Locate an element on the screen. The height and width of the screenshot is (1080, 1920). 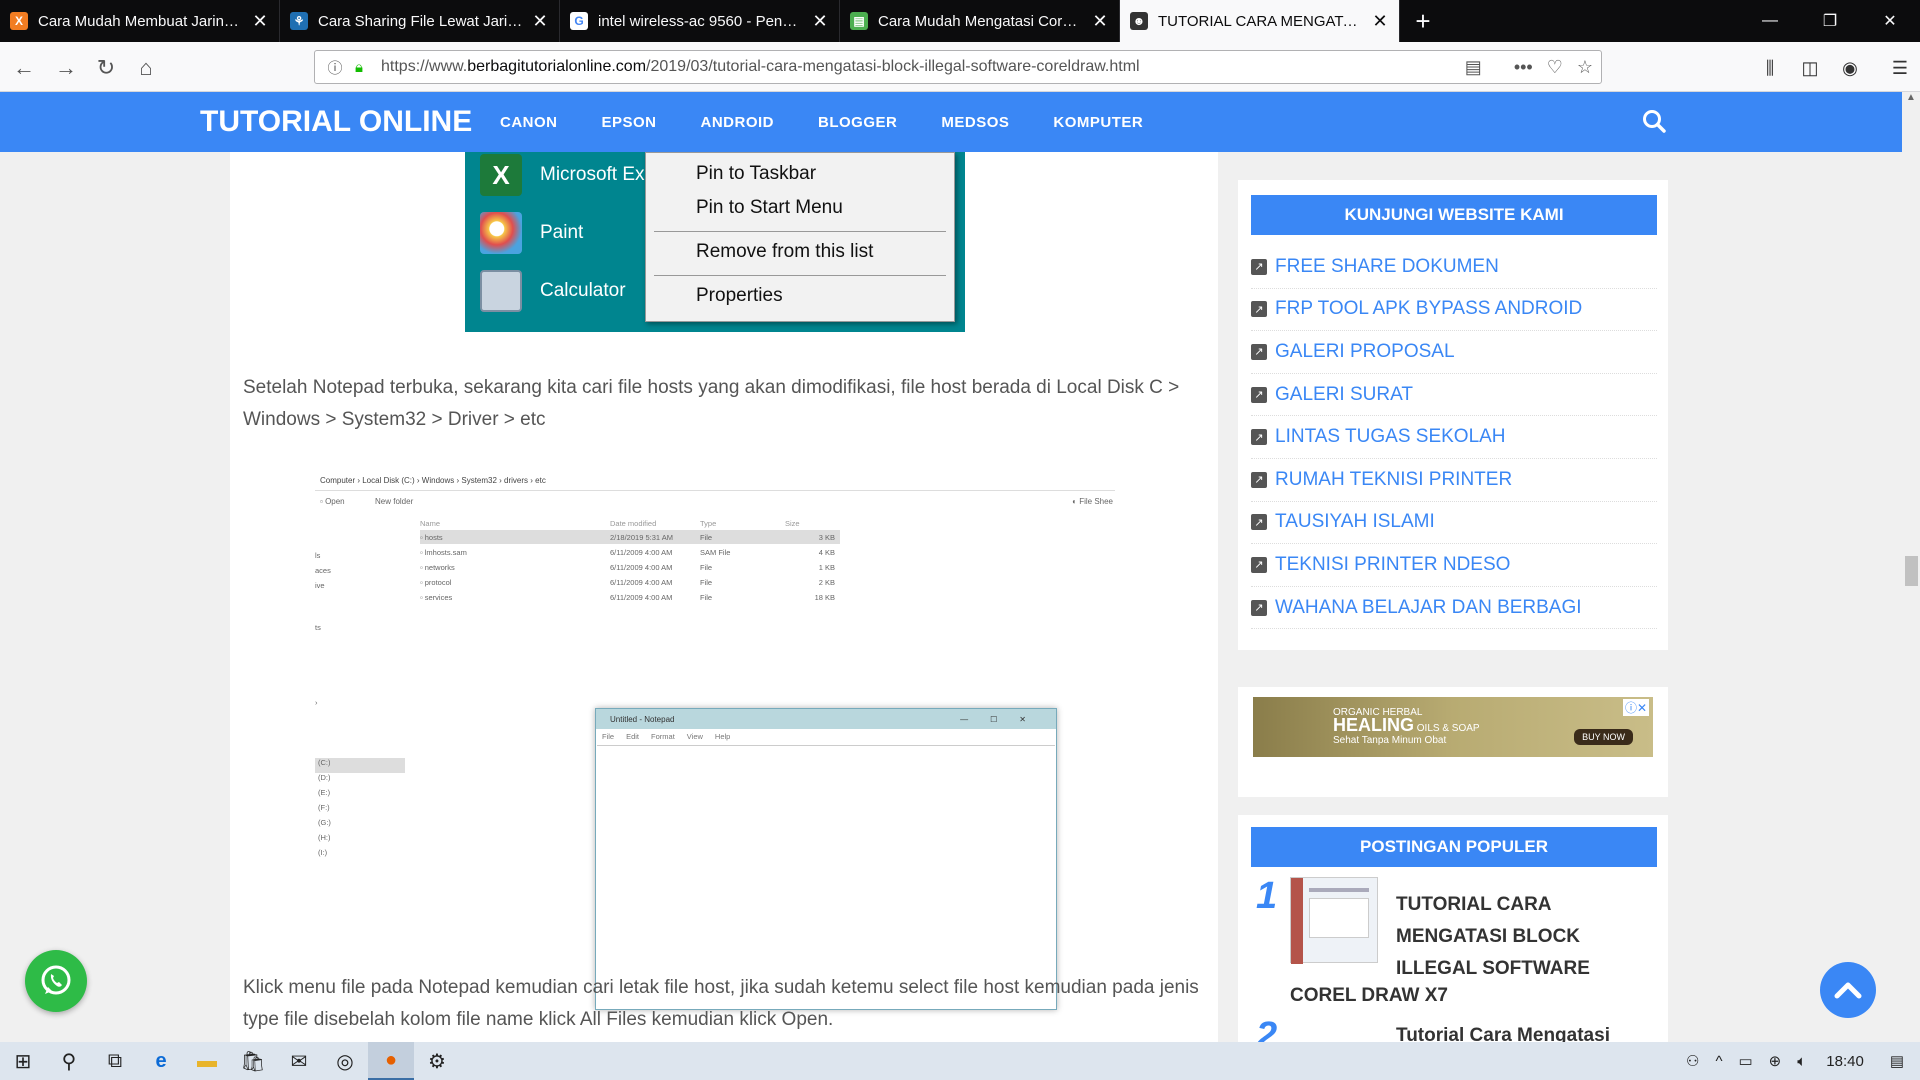
network-icon: ⊕ is located at coordinates (1775, 1061).